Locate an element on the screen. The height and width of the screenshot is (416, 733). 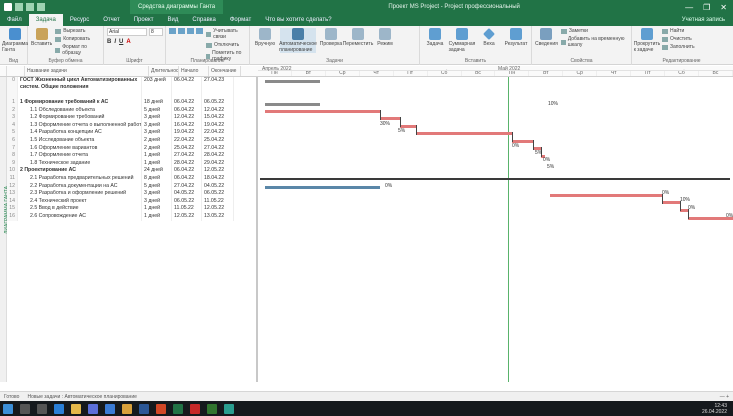
format-painter-button: Формат по образцу is located at coordinates (77, 50).